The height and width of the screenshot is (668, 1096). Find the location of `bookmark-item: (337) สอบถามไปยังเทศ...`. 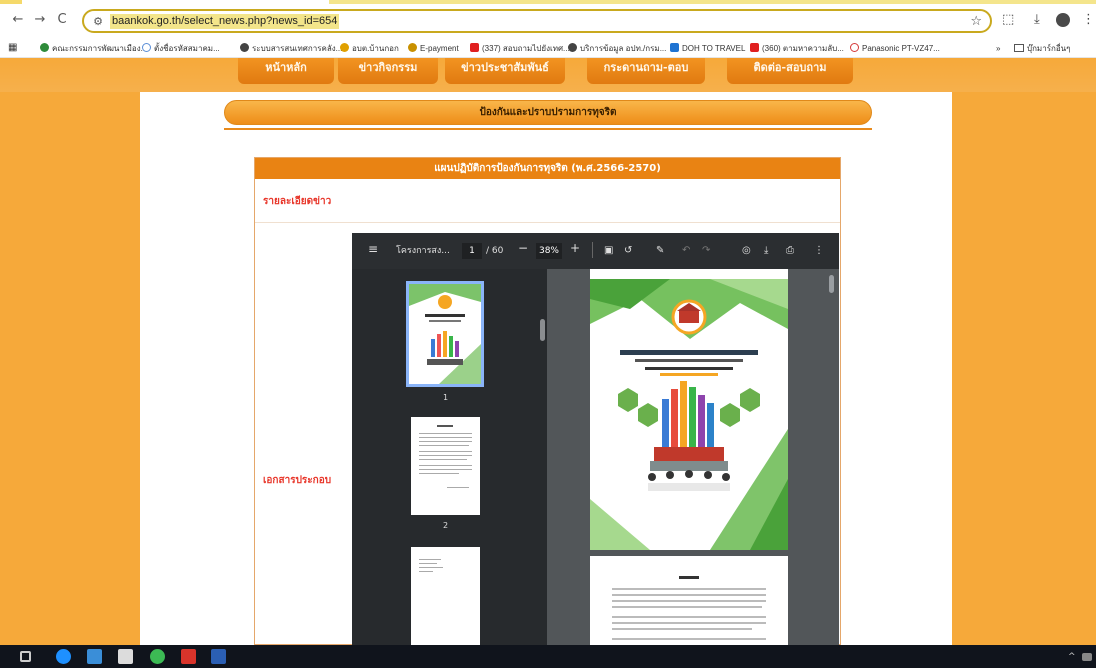

bookmark-item: (337) สอบถามไปยังเทศ... is located at coordinates (520, 48).